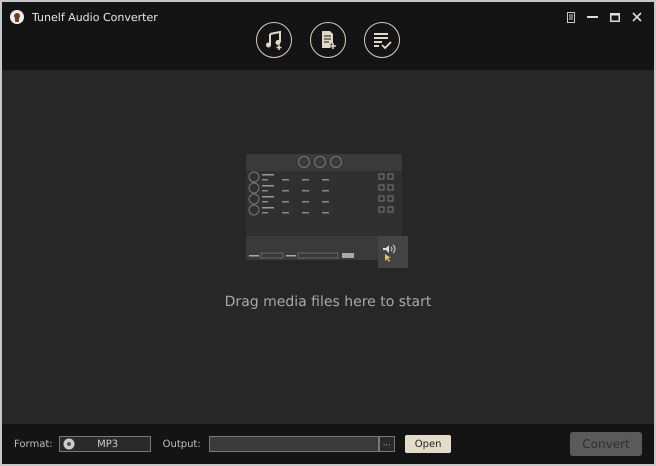 This screenshot has width=656, height=466. What do you see at coordinates (181, 444) in the screenshot?
I see `output-label: Output:` at bounding box center [181, 444].